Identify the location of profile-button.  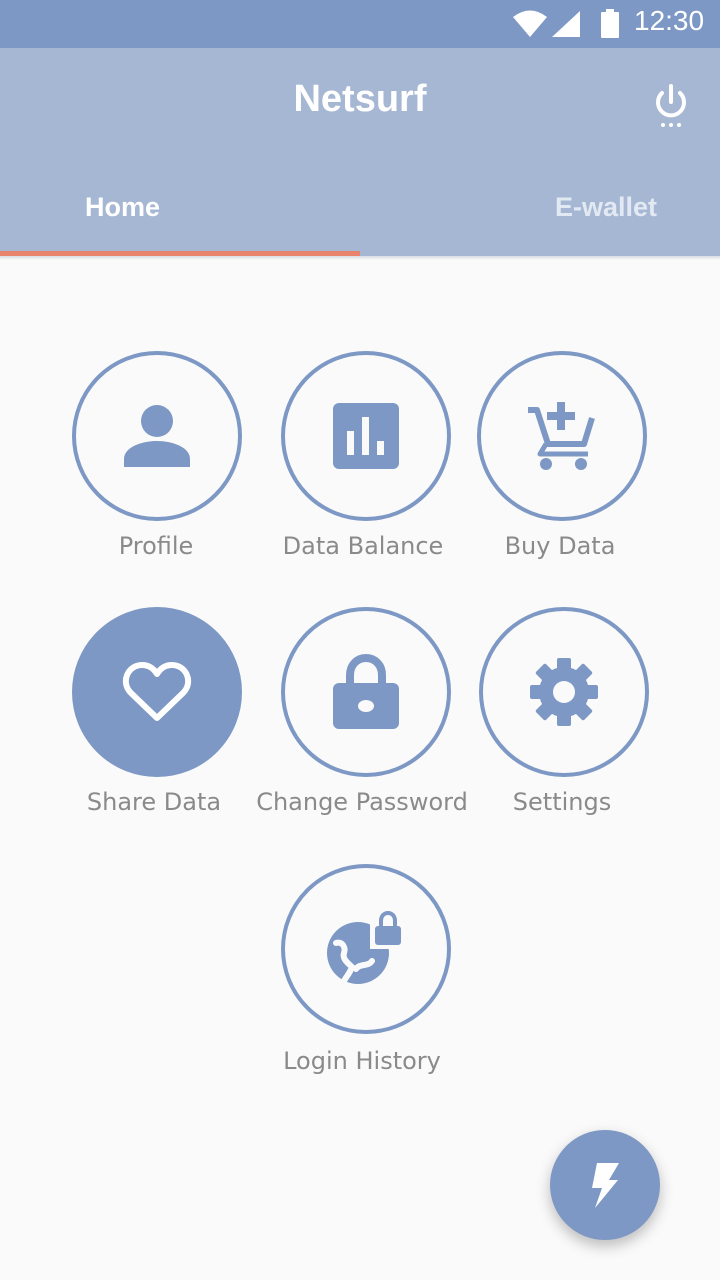
(157, 436).